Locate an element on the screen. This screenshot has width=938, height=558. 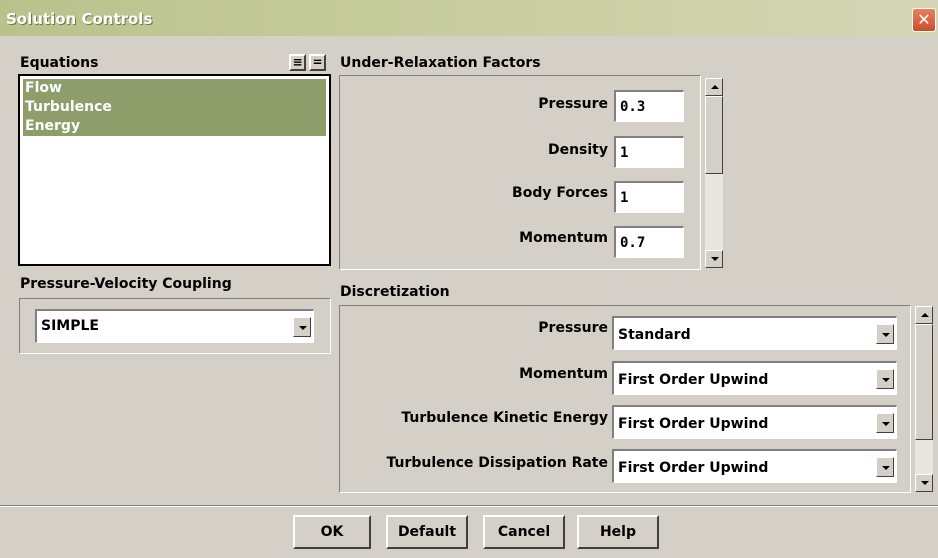
ok-button: OK is located at coordinates (332, 532).